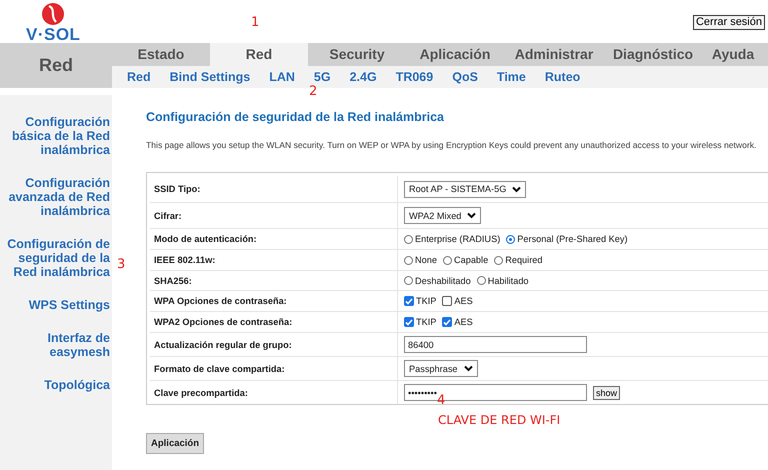  I want to click on input-field: 86400, so click(495, 344).